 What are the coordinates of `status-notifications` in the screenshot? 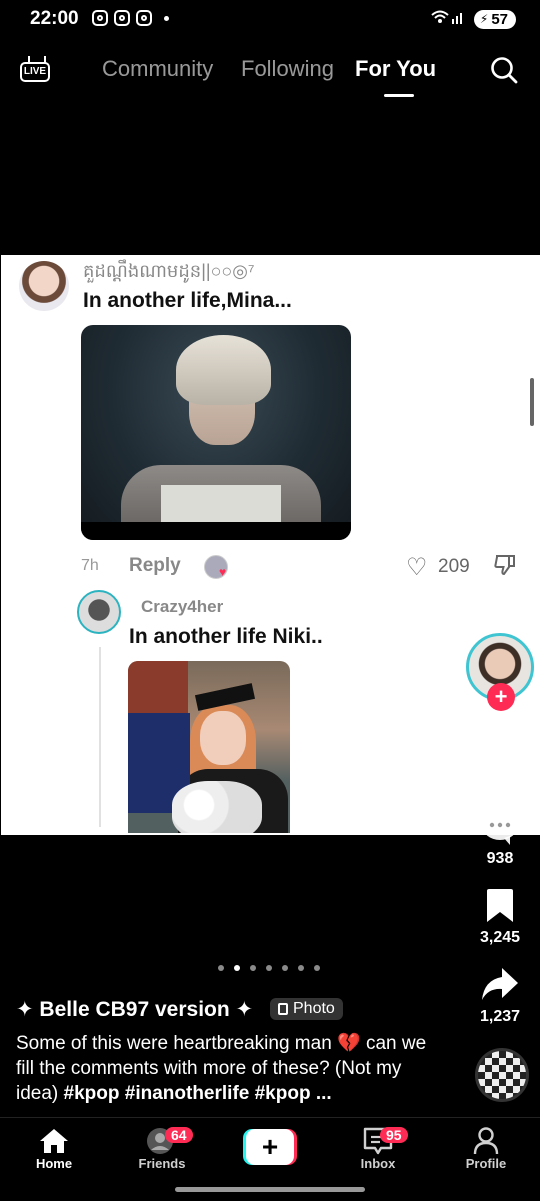 It's located at (130, 18).